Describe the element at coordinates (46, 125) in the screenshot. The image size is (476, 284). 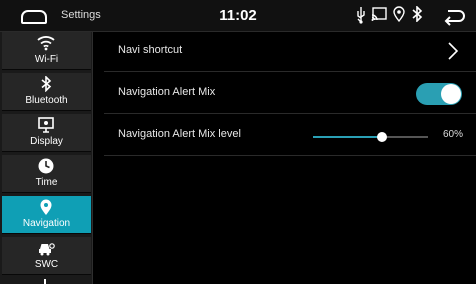
I see `display-icon` at that location.